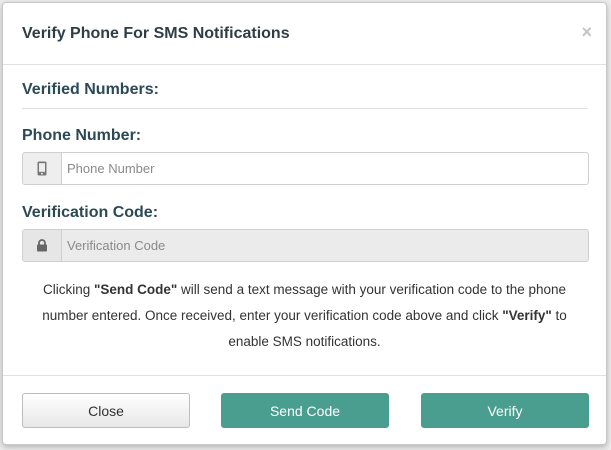 The image size is (611, 450). I want to click on verify-emphasis: "Verify", so click(527, 315).